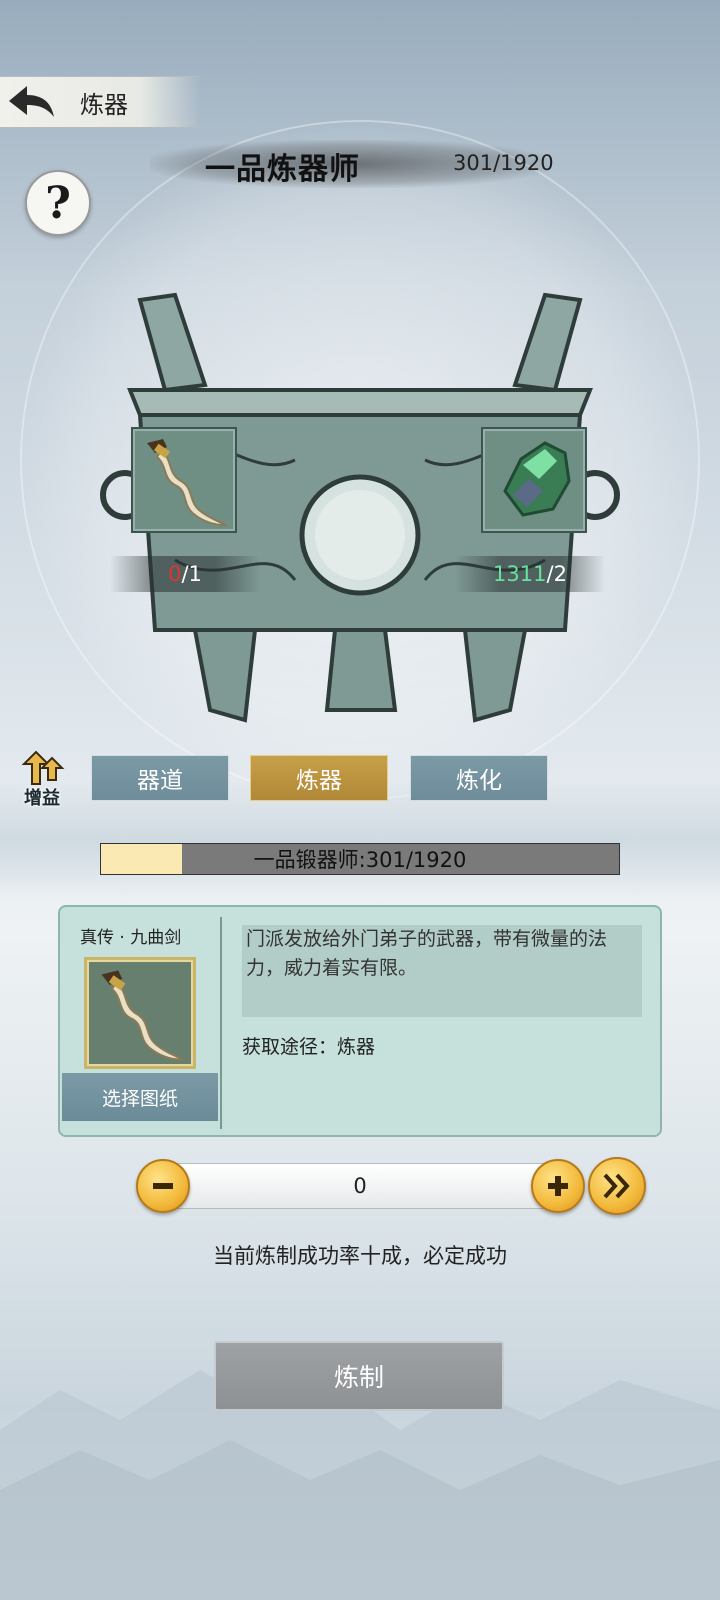  What do you see at coordinates (309, 1047) in the screenshot?
I see `blueprint-source: 获取途径：炼器` at bounding box center [309, 1047].